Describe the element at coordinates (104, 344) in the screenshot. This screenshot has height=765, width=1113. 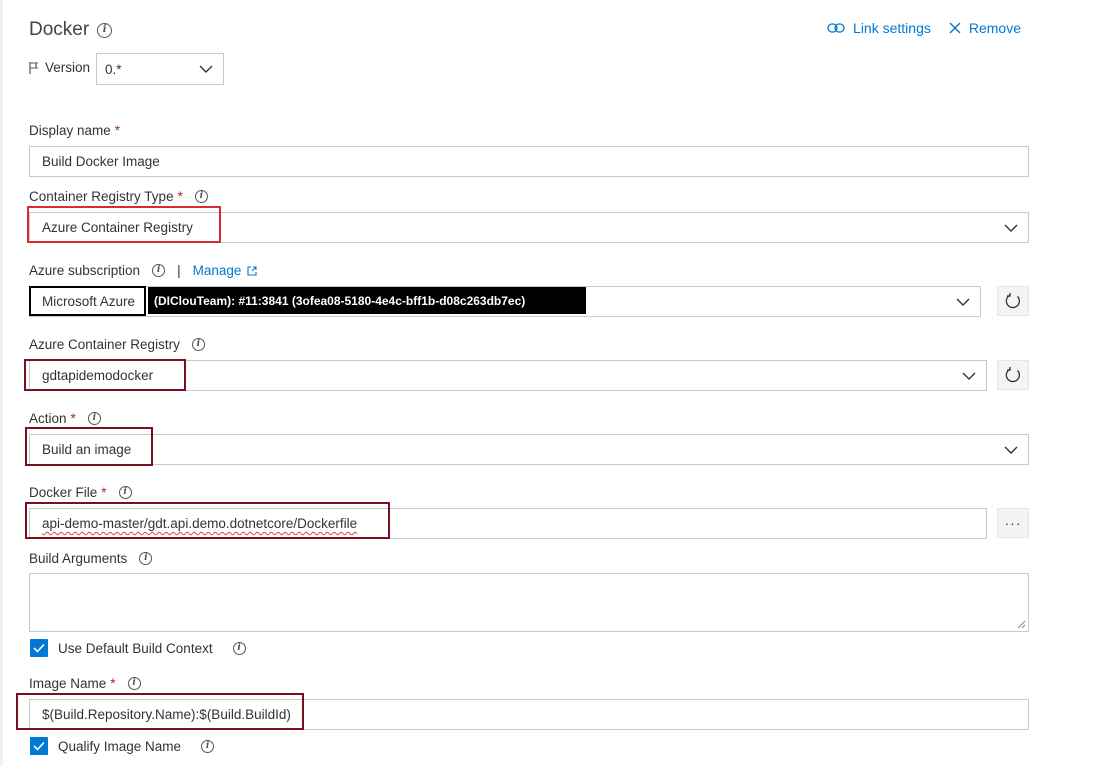
I see `acr-label-text: Azure Container Registry` at that location.